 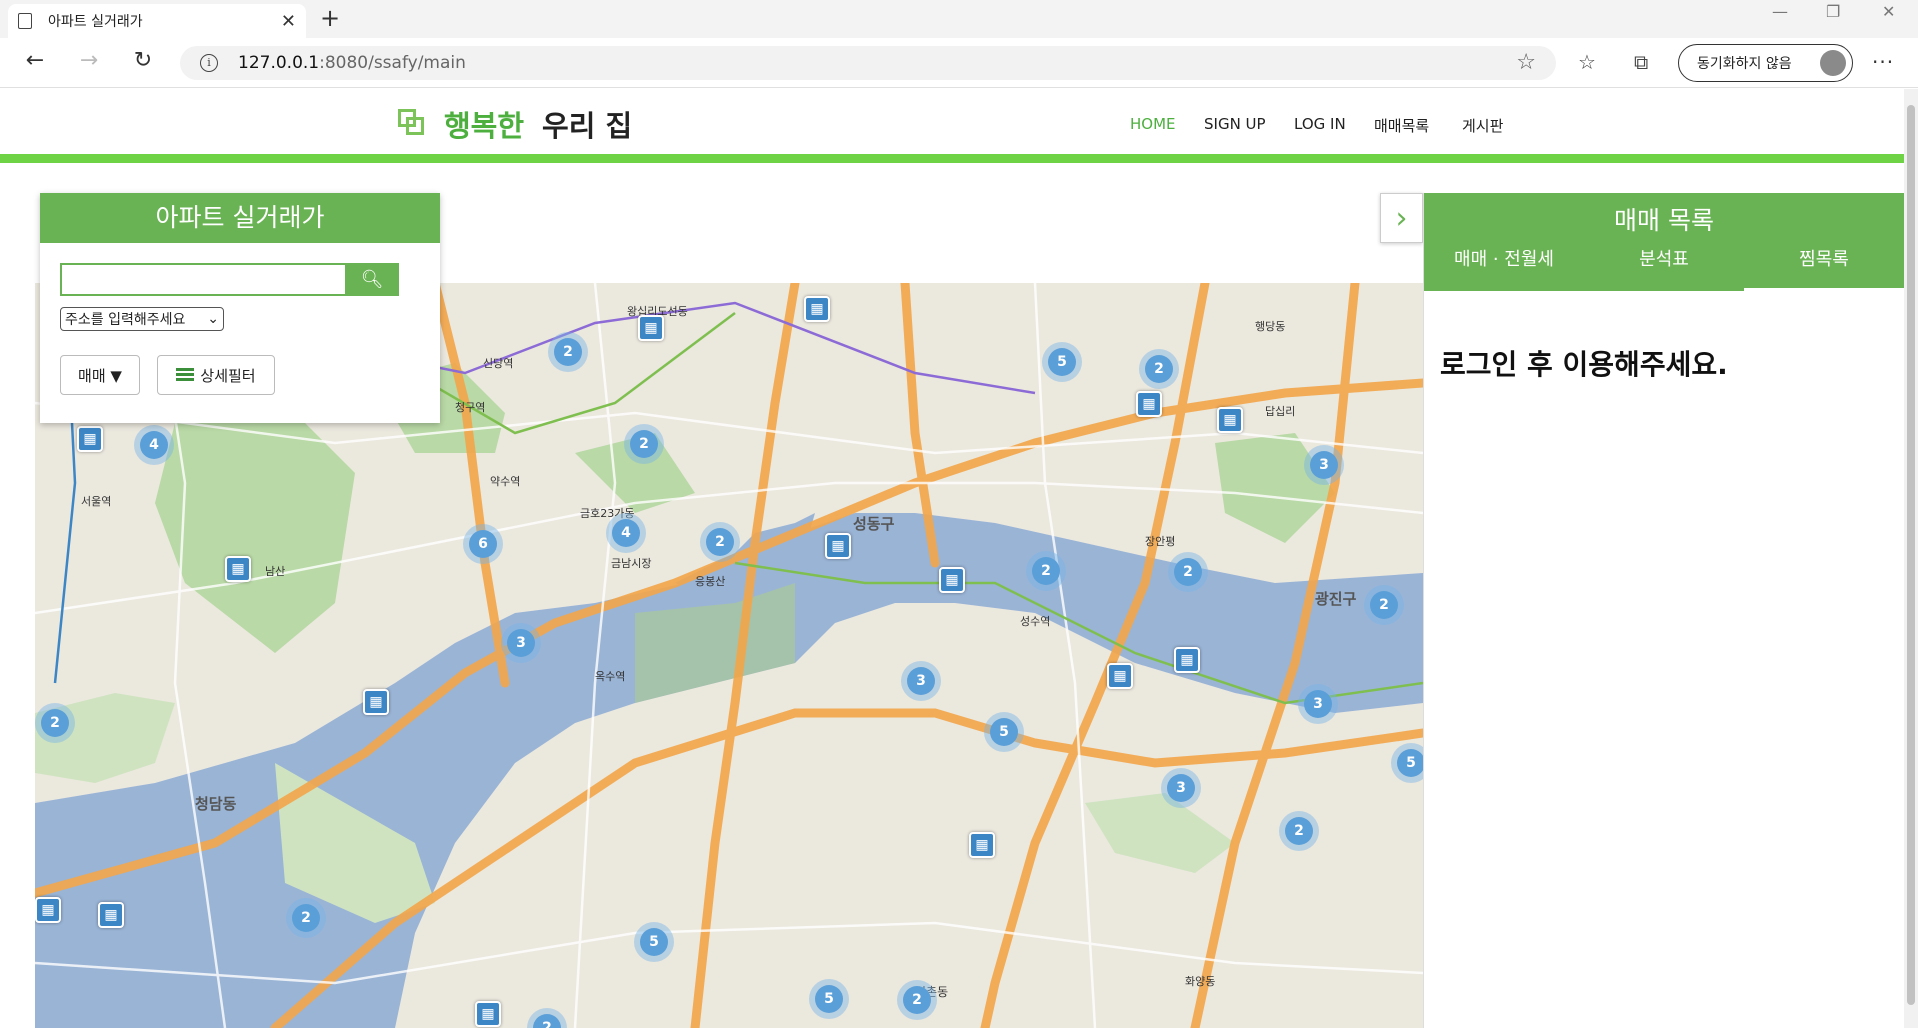 I want to click on address-select-value: 주소를 입력해주세요, so click(x=125, y=320).